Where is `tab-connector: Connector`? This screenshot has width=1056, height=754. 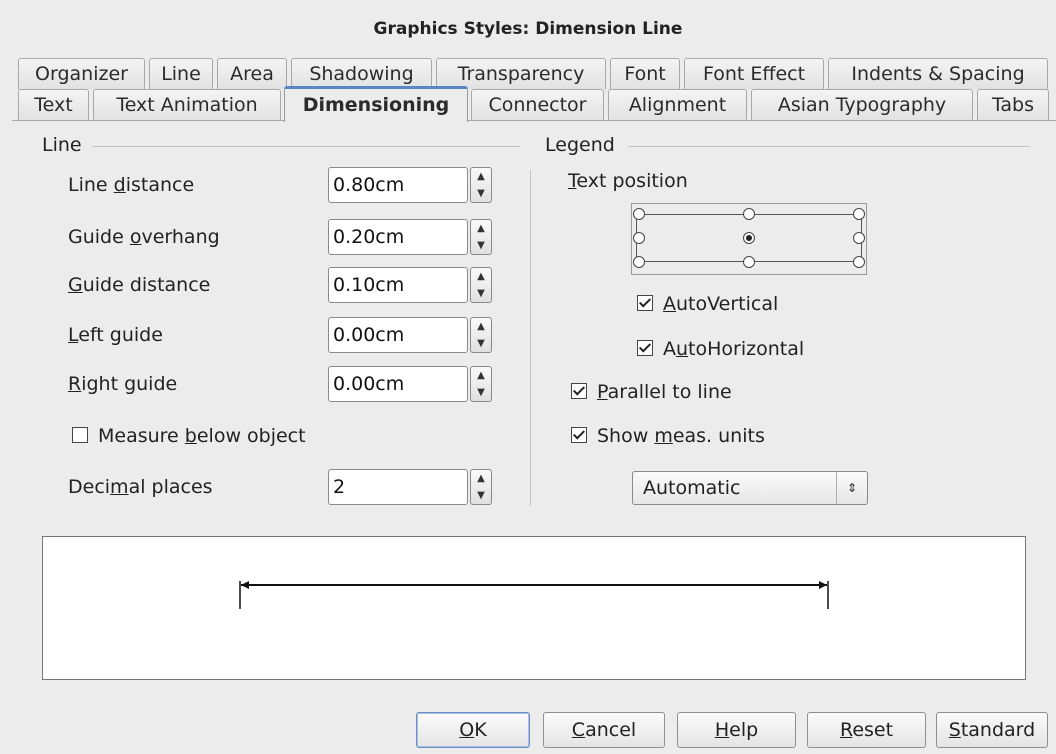
tab-connector: Connector is located at coordinates (537, 104).